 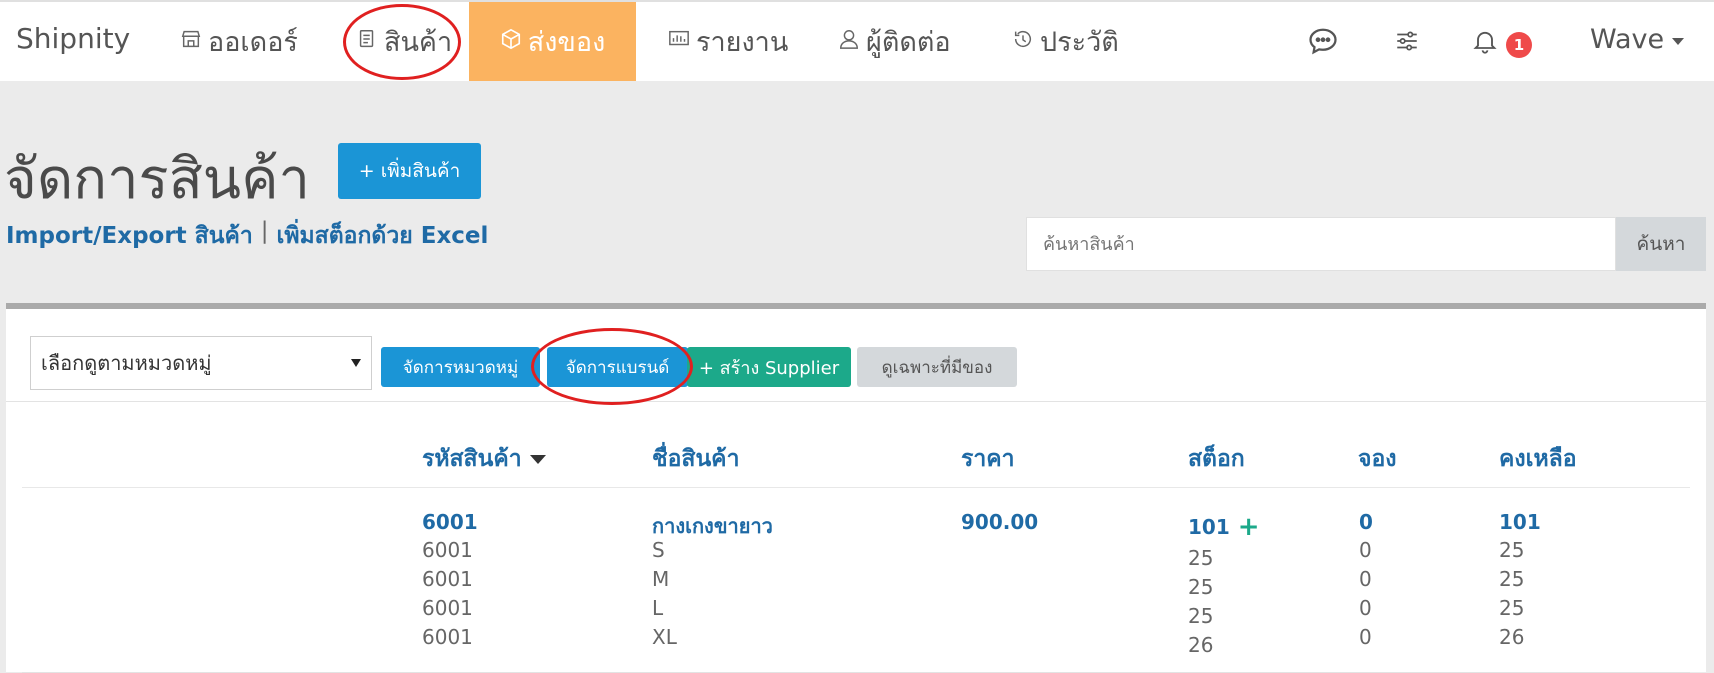 I want to click on nav-item-shipping: ส่งของ, so click(x=552, y=41).